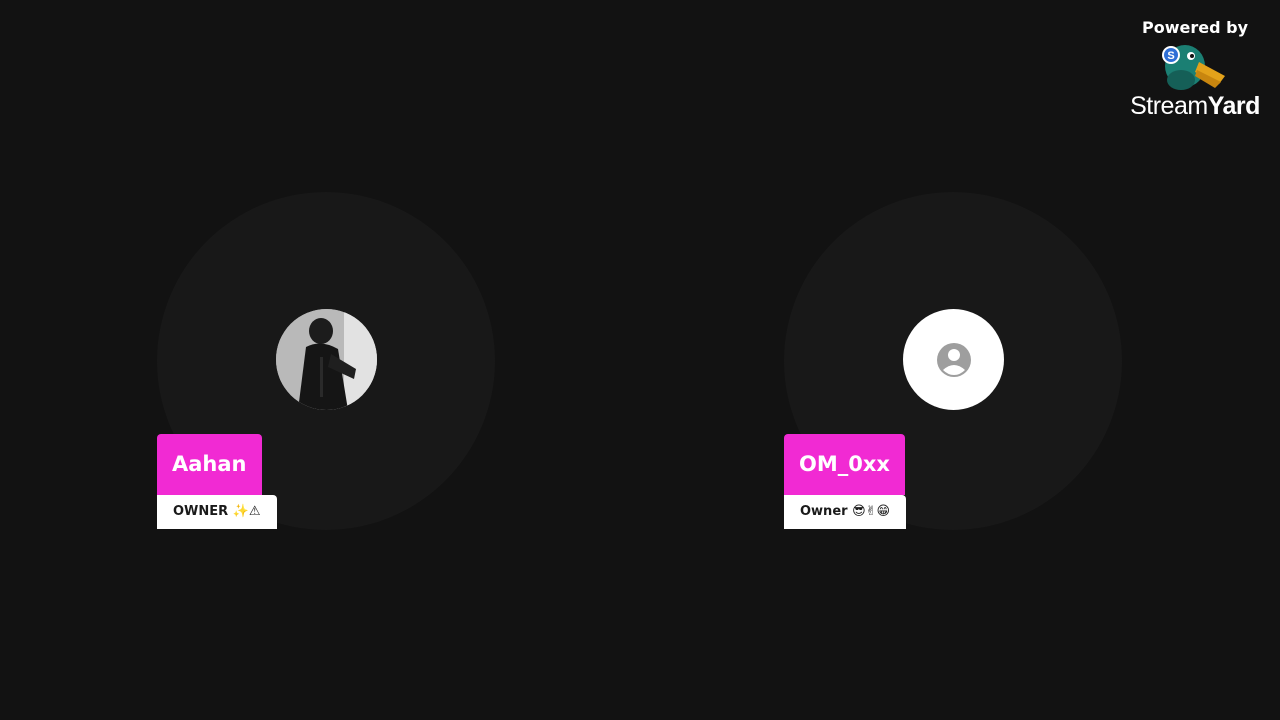 This screenshot has width=1280, height=720. I want to click on wordmark-bold: Yard, so click(1234, 106).